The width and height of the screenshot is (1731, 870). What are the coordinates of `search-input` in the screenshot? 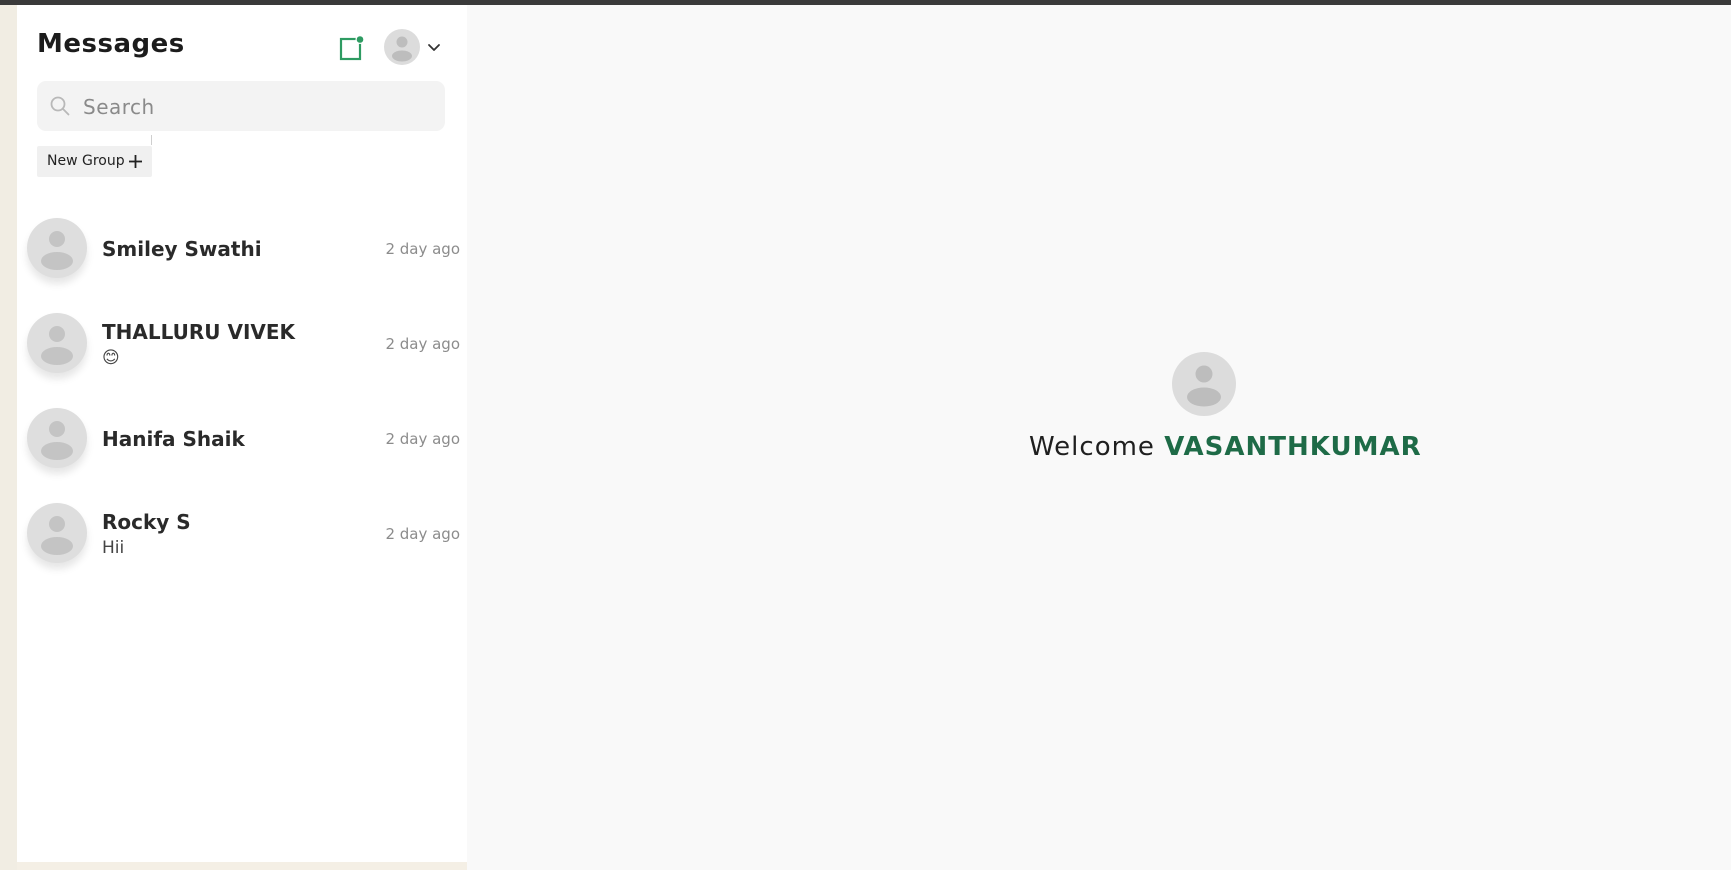 It's located at (258, 107).